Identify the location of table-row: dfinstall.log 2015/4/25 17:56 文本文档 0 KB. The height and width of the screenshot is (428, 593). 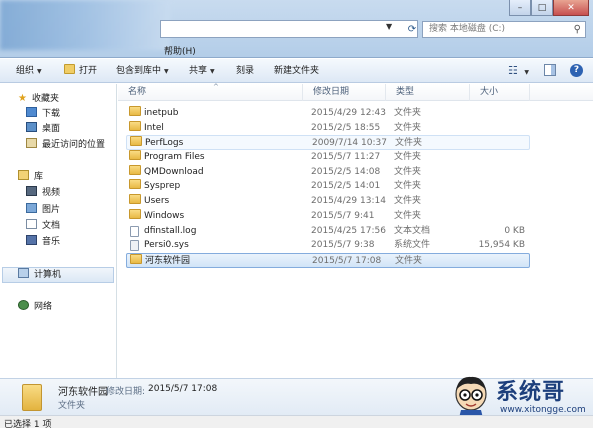
(328, 231).